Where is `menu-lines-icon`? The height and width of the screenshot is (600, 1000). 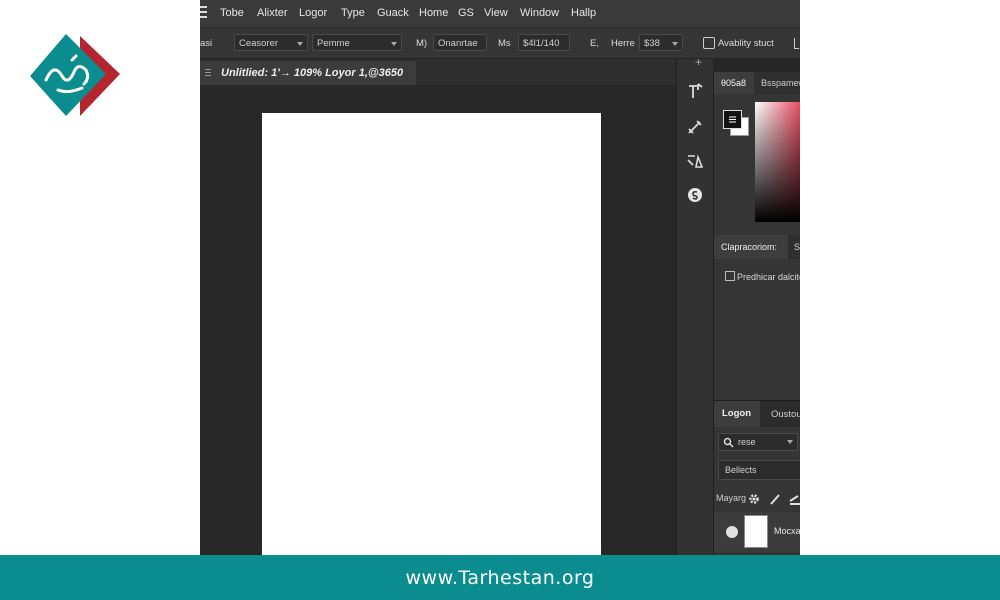
menu-lines-icon is located at coordinates (732, 119).